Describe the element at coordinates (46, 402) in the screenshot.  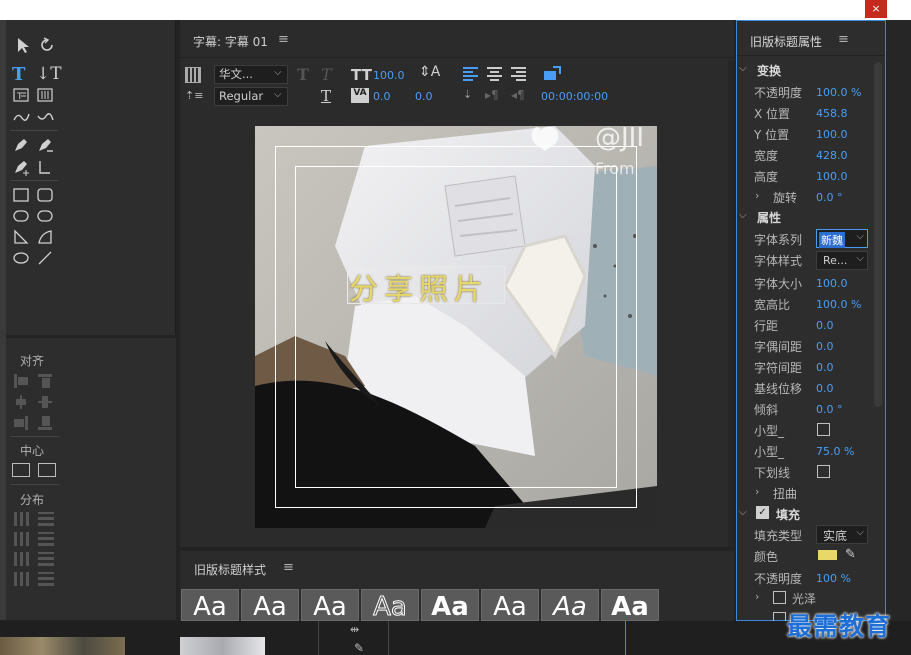
I see `align-vertical-center-icon` at that location.